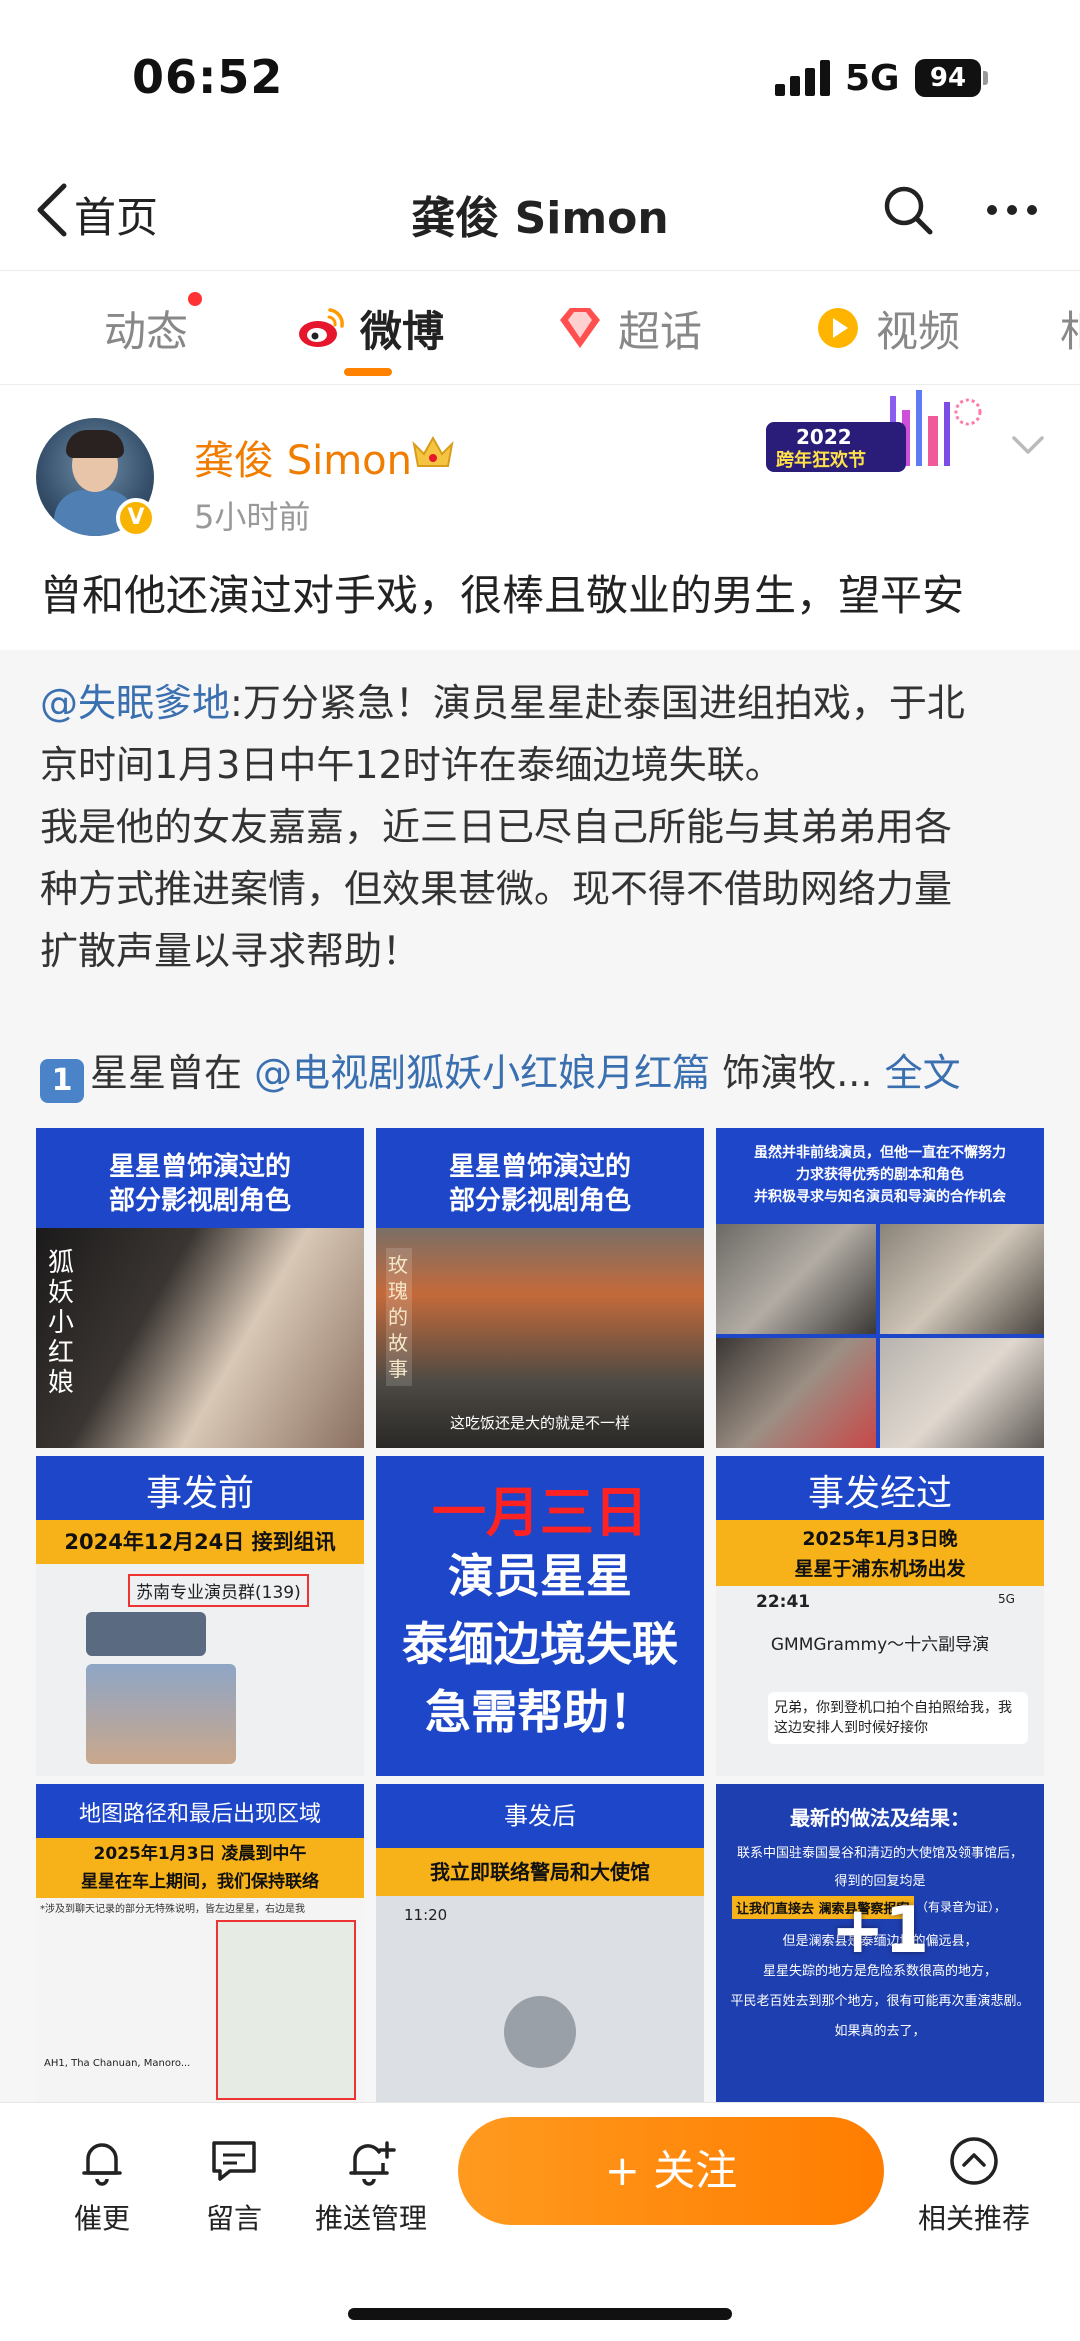  Describe the element at coordinates (234, 2185) in the screenshot. I see `message-button: 留言` at that location.